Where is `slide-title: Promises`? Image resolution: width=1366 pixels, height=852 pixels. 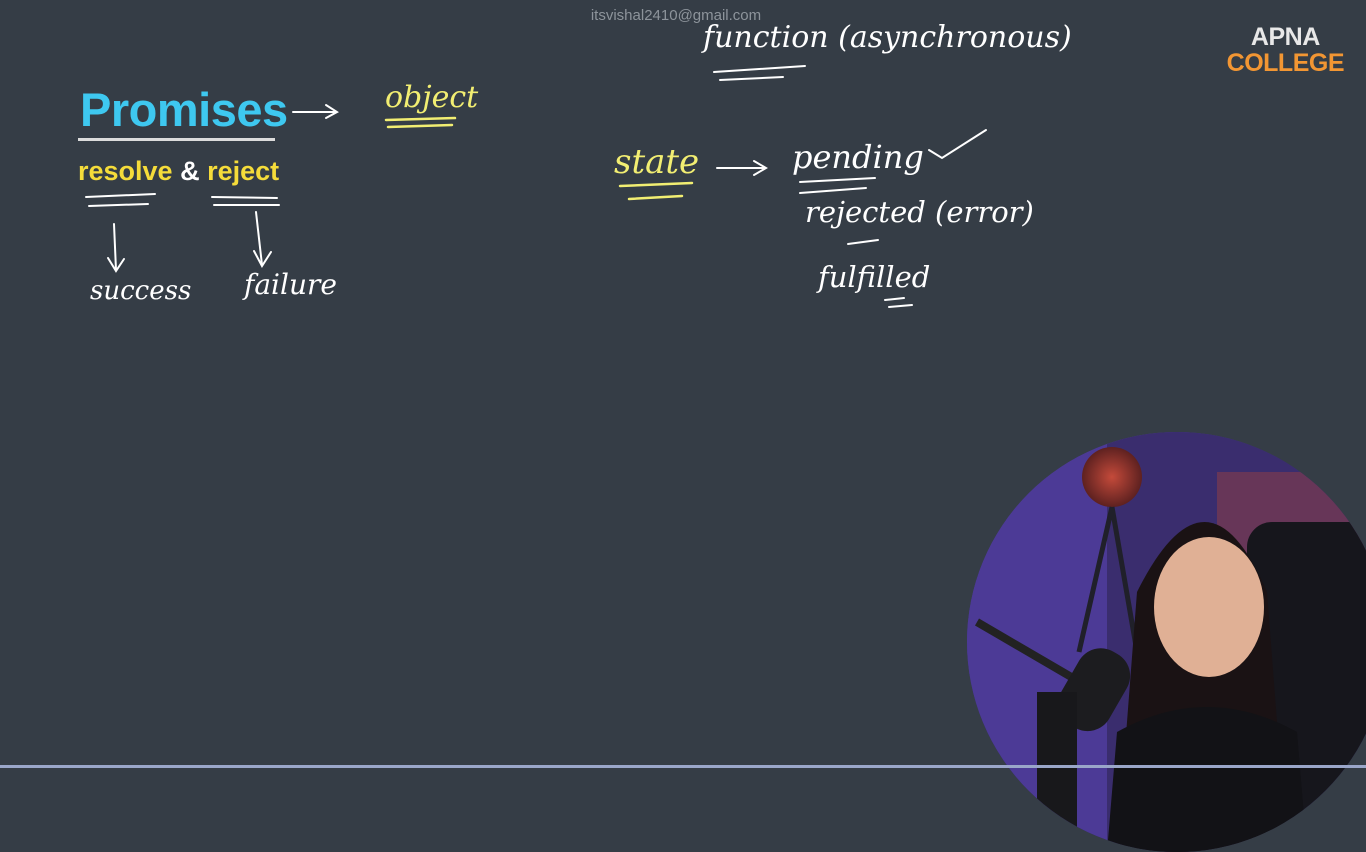
slide-title: Promises is located at coordinates (184, 109).